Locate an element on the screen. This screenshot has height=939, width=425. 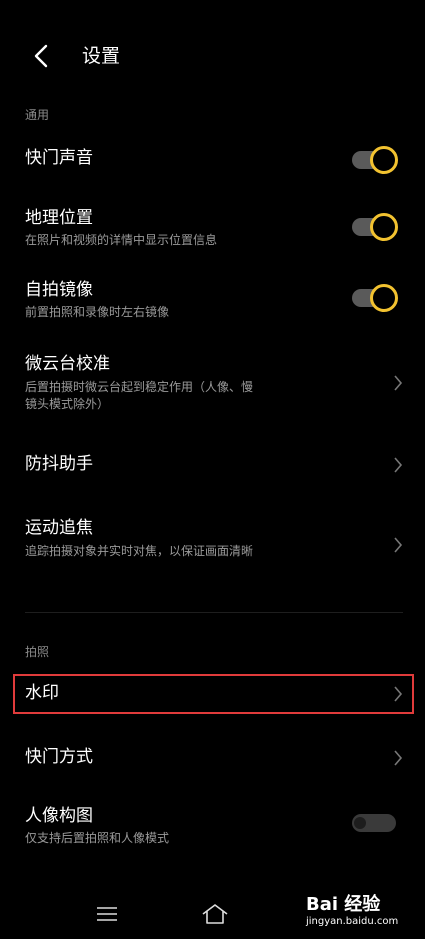
shutter-sound-toggle is located at coordinates (374, 160).